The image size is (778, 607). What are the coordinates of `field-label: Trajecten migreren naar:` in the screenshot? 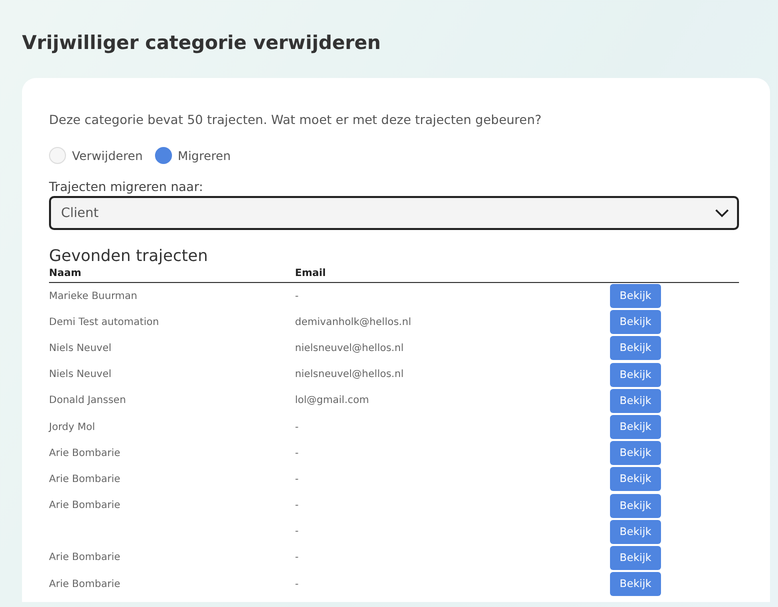 It's located at (126, 186).